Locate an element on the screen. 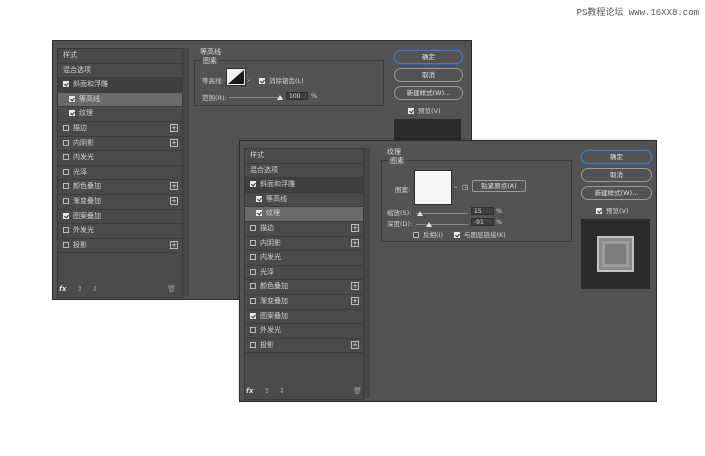 The height and width of the screenshot is (456, 705). style-list-item-label: 投影 is located at coordinates (80, 244).